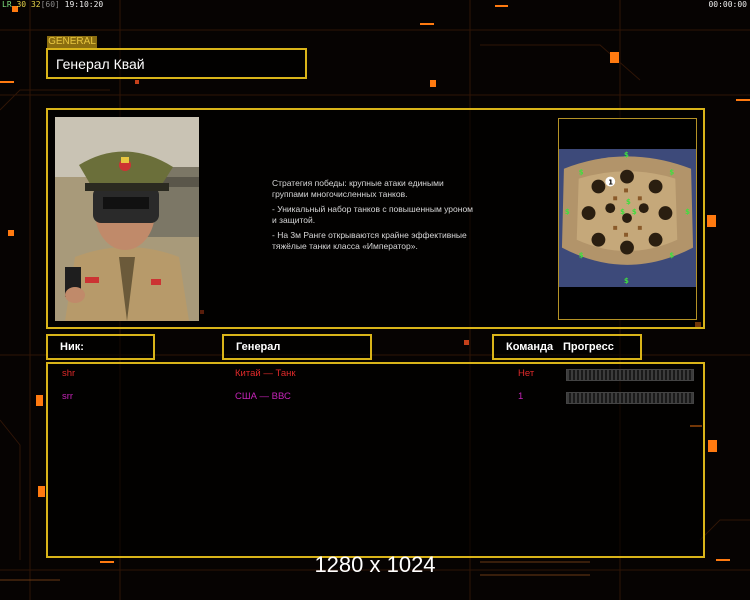 This screenshot has width=750, height=600. Describe the element at coordinates (84, 4) in the screenshot. I see `hud-time: 19:10:20` at that location.